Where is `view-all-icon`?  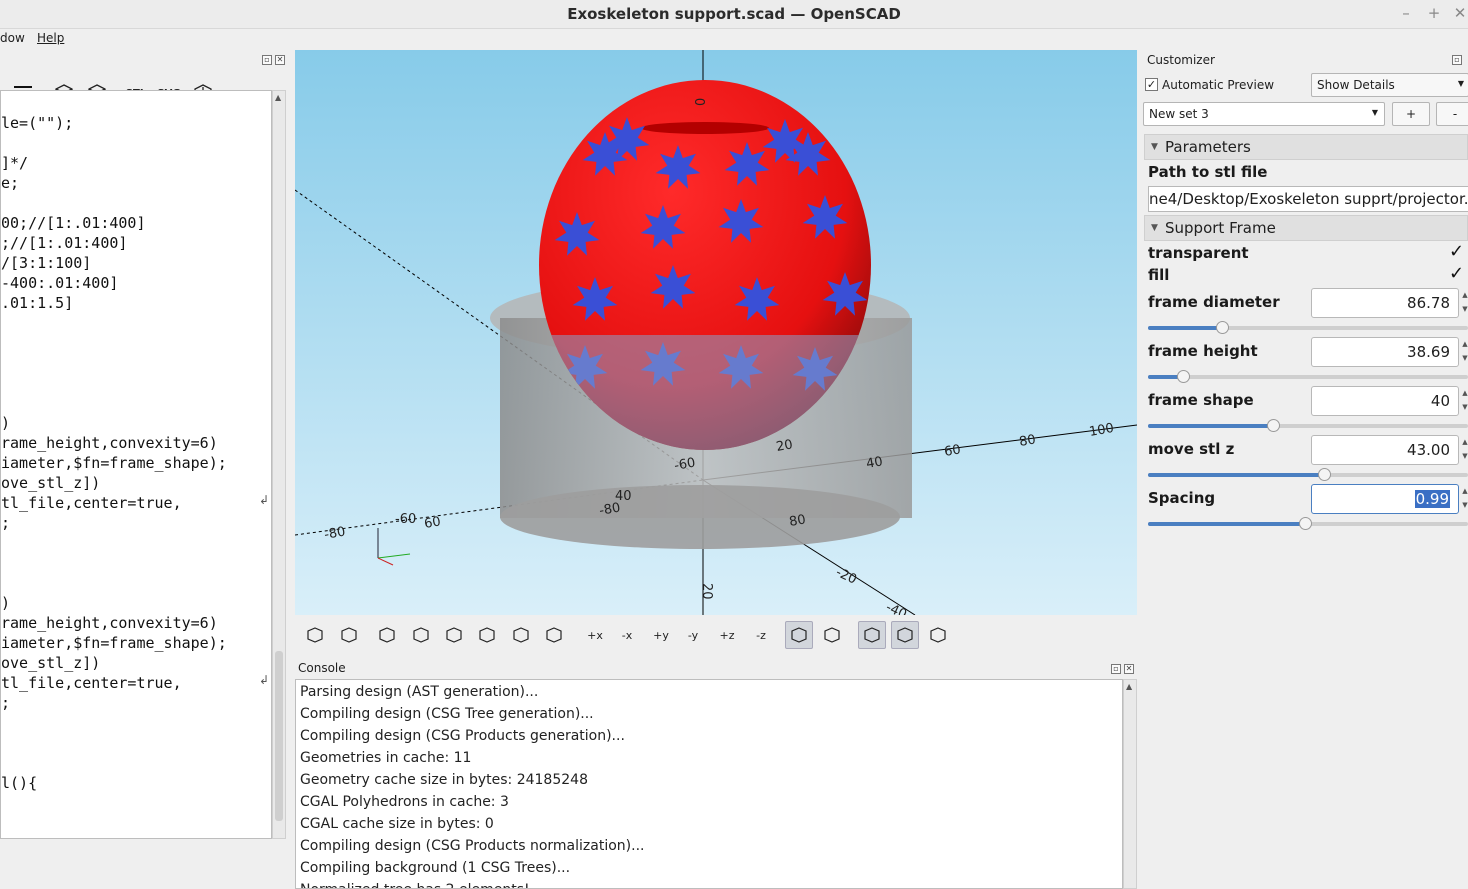
view-all-icon is located at coordinates (387, 635).